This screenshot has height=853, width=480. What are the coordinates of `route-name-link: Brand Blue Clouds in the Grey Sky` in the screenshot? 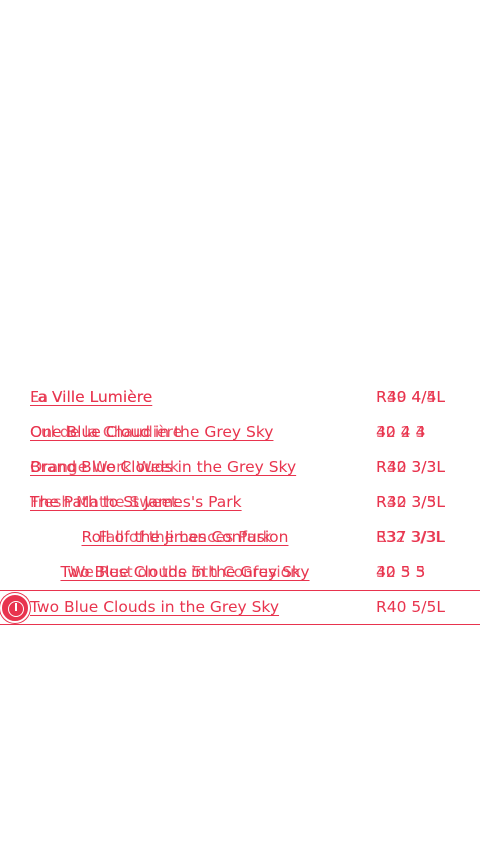 It's located at (163, 467).